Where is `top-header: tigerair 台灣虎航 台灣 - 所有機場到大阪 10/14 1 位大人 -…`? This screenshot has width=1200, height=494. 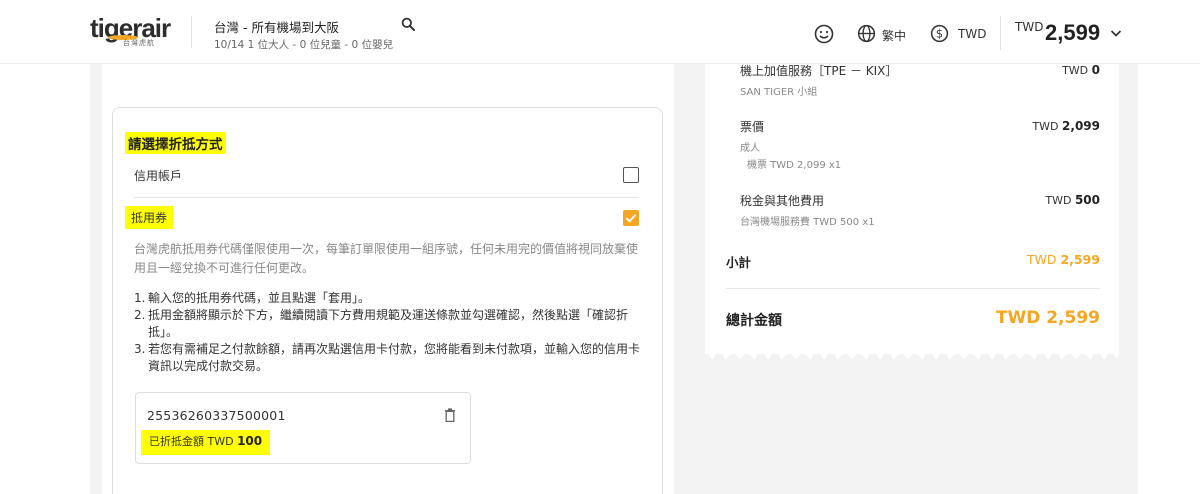 top-header: tigerair 台灣虎航 台灣 - 所有機場到大阪 10/14 1 位大人 -… is located at coordinates (600, 32).